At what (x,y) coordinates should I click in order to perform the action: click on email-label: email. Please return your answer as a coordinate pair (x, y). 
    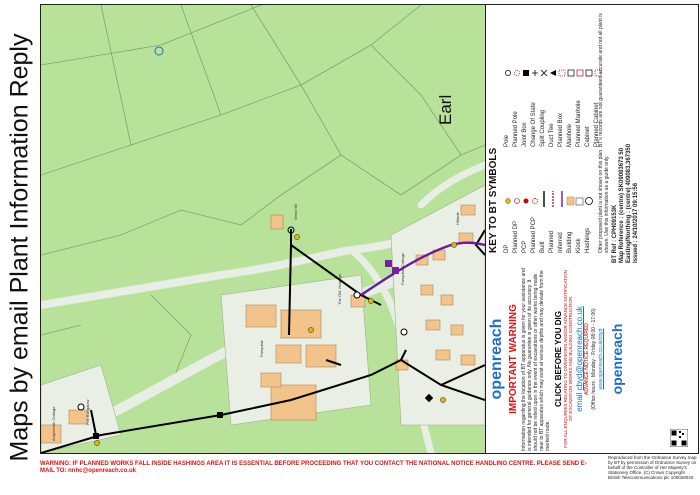
    Looking at the image, I should click on (579, 402).